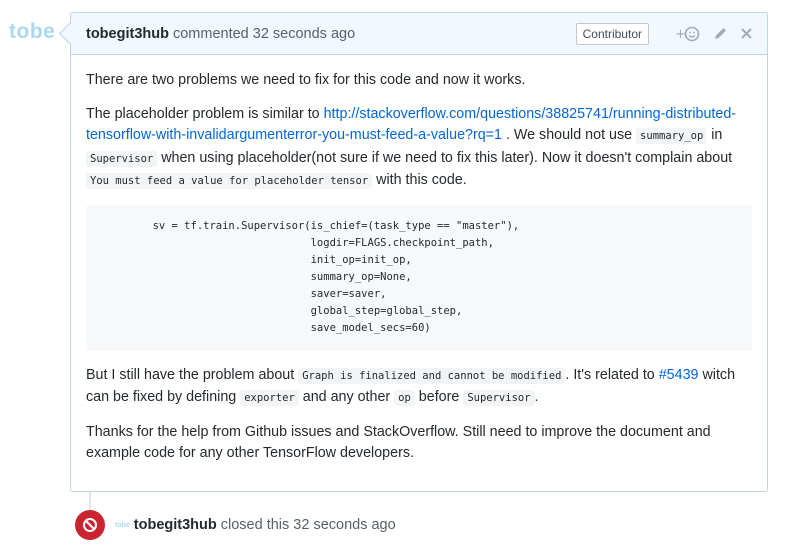 The width and height of the screenshot is (786, 545). Describe the element at coordinates (122, 525) in the screenshot. I see `event-avatar: tobe` at that location.